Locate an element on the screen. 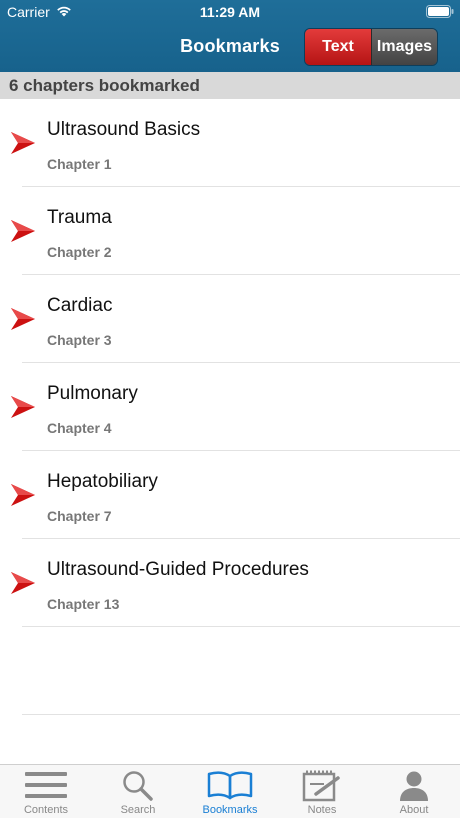 This screenshot has width=460, height=818. text-images-segmented-control: Text Images is located at coordinates (371, 47).